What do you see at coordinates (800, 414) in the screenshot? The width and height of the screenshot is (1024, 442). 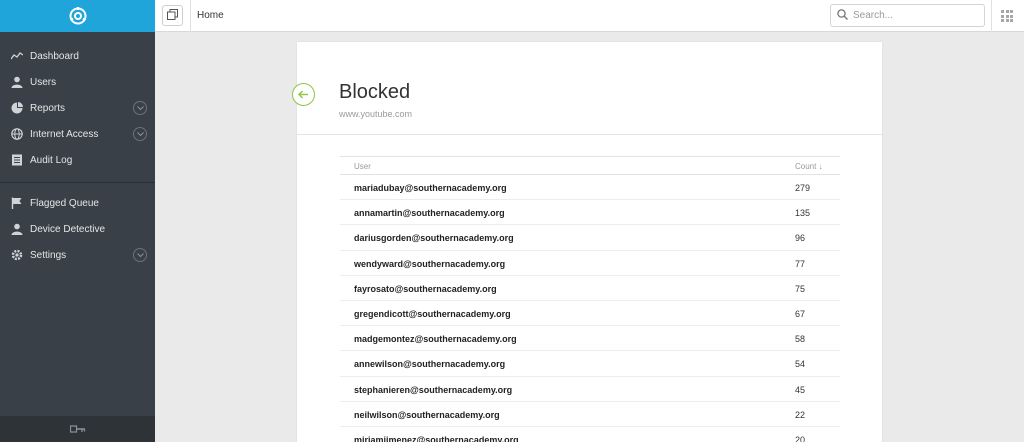 I see `block-count: 22` at bounding box center [800, 414].